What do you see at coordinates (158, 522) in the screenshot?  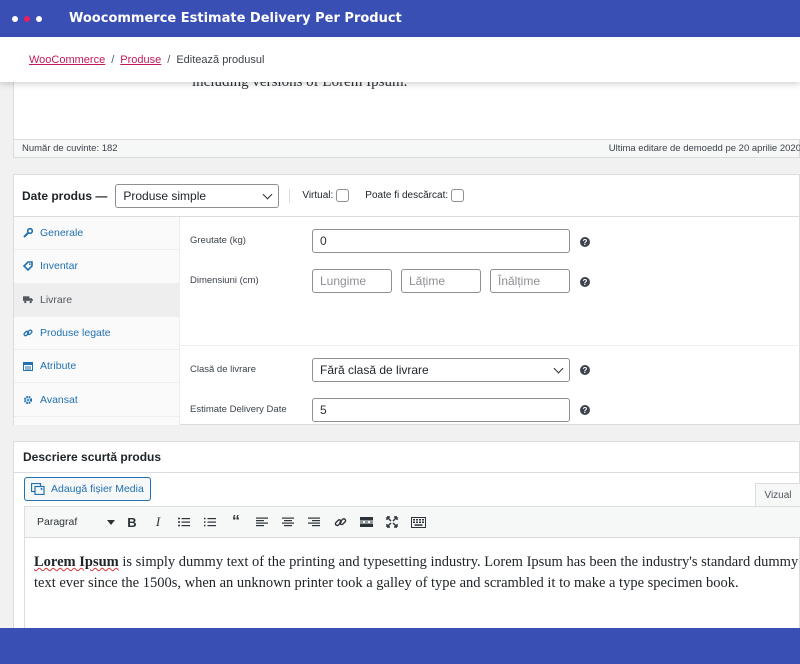 I see `italic-icon: I` at bounding box center [158, 522].